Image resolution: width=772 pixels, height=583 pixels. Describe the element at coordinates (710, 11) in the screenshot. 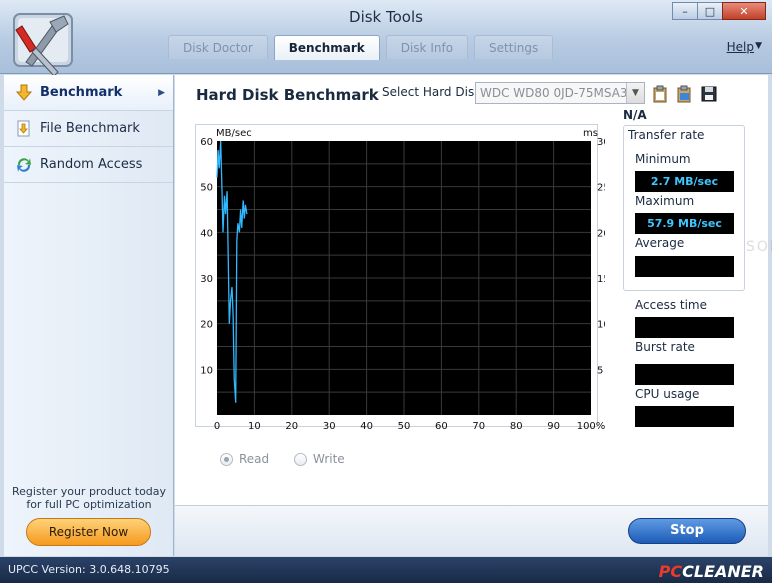

I see `maximize-icon: □` at that location.